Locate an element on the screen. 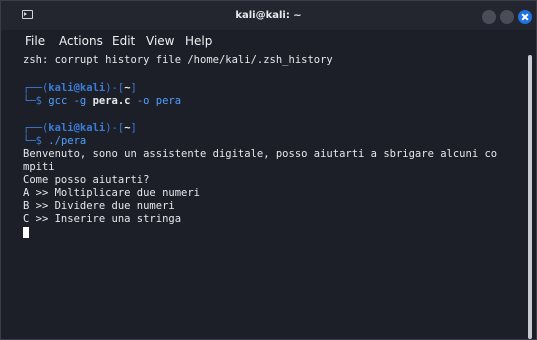  output-line-5: B >> Dividere due numeri is located at coordinates (99, 206).